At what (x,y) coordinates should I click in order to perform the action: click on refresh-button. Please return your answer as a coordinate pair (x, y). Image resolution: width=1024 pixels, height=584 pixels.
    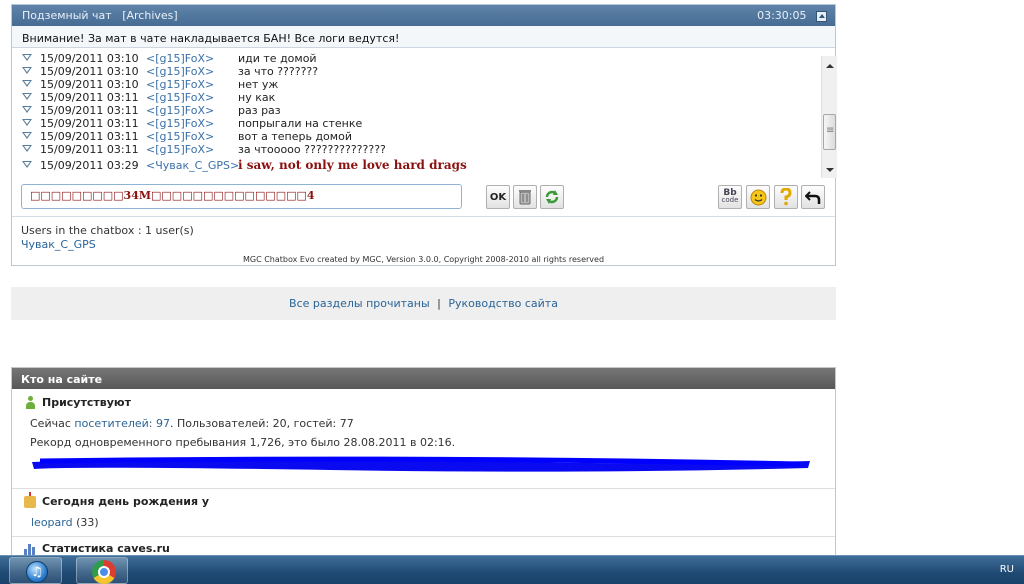
    Looking at the image, I should click on (552, 197).